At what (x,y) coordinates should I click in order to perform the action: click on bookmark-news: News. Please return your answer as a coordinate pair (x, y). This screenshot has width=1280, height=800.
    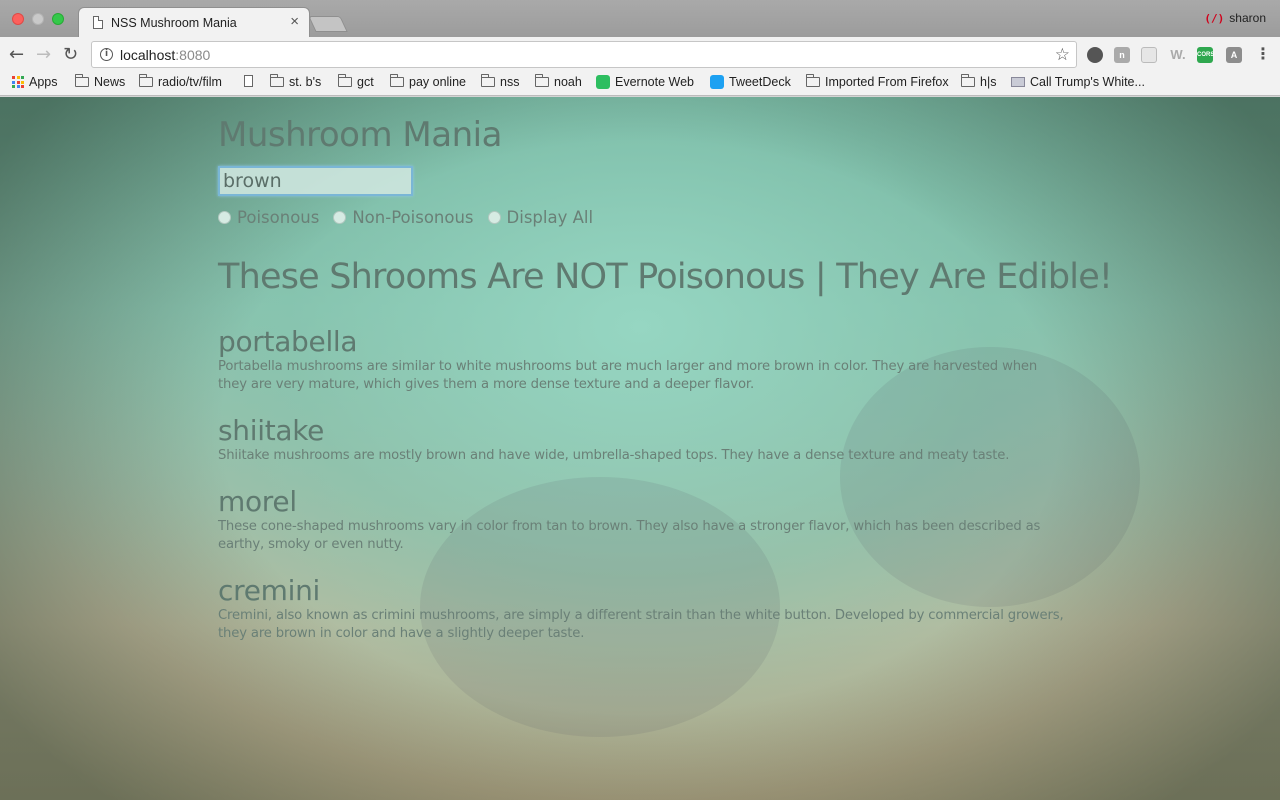
    Looking at the image, I should click on (100, 81).